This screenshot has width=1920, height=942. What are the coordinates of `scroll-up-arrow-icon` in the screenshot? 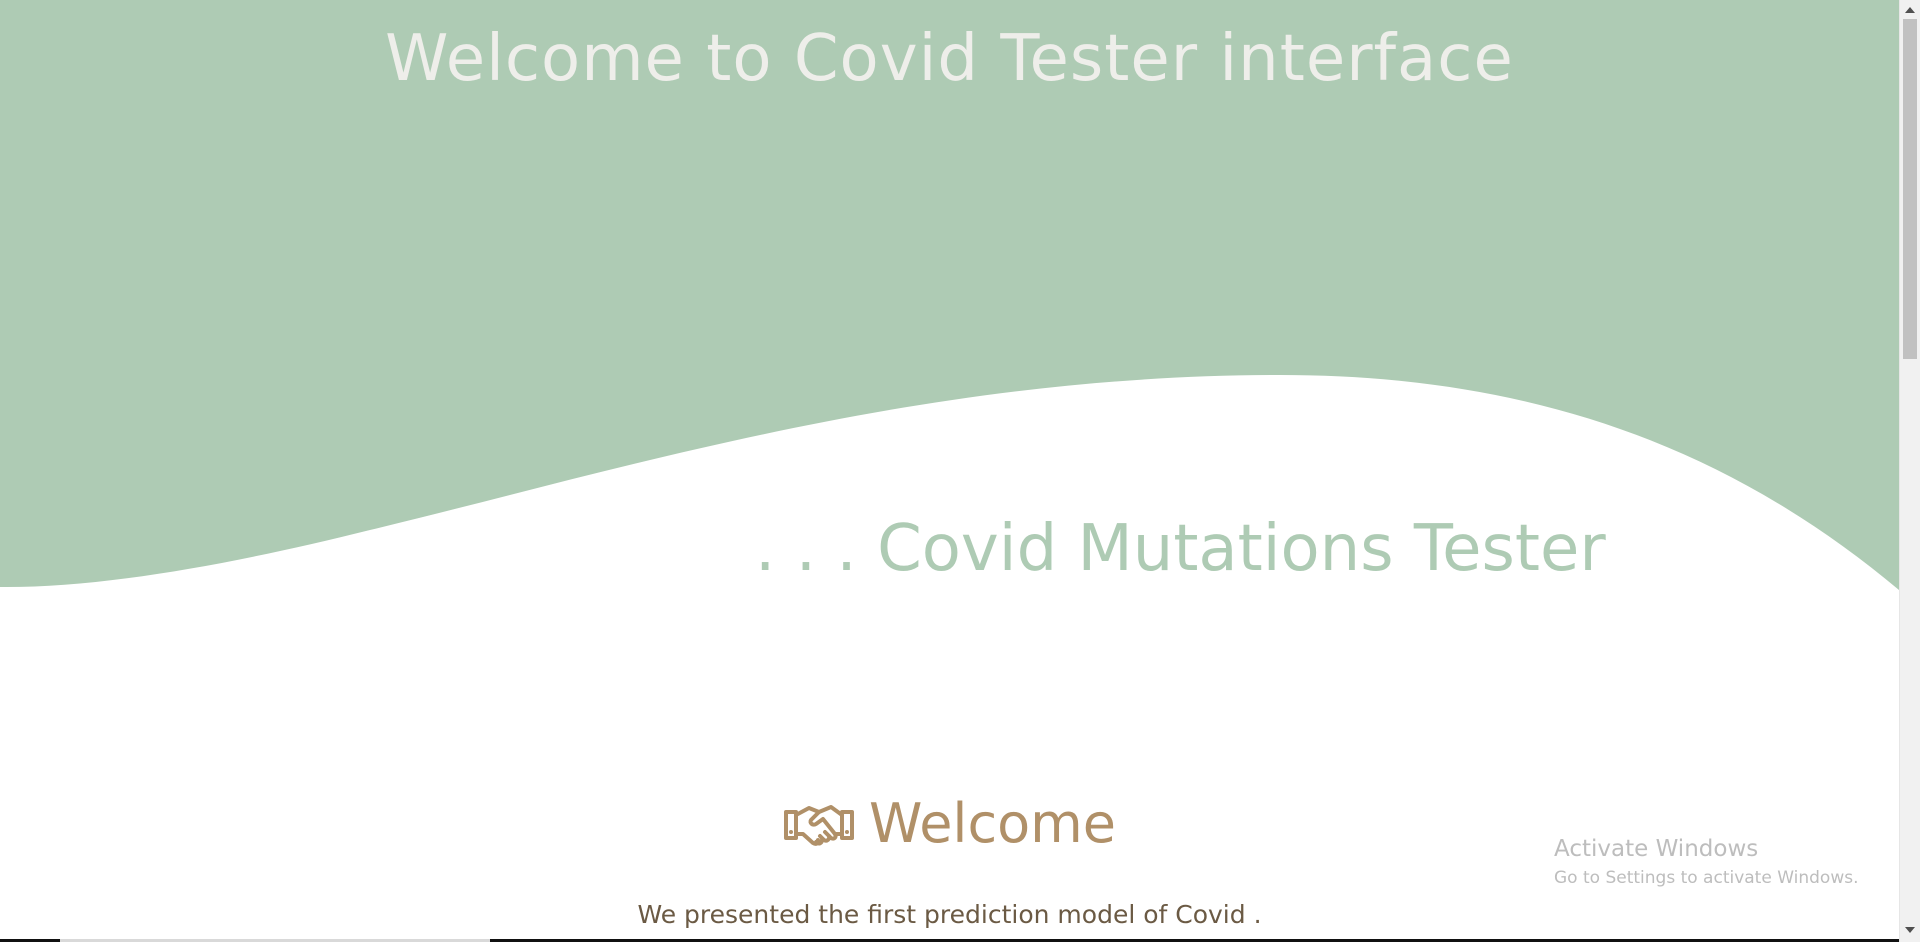 It's located at (1910, 10).